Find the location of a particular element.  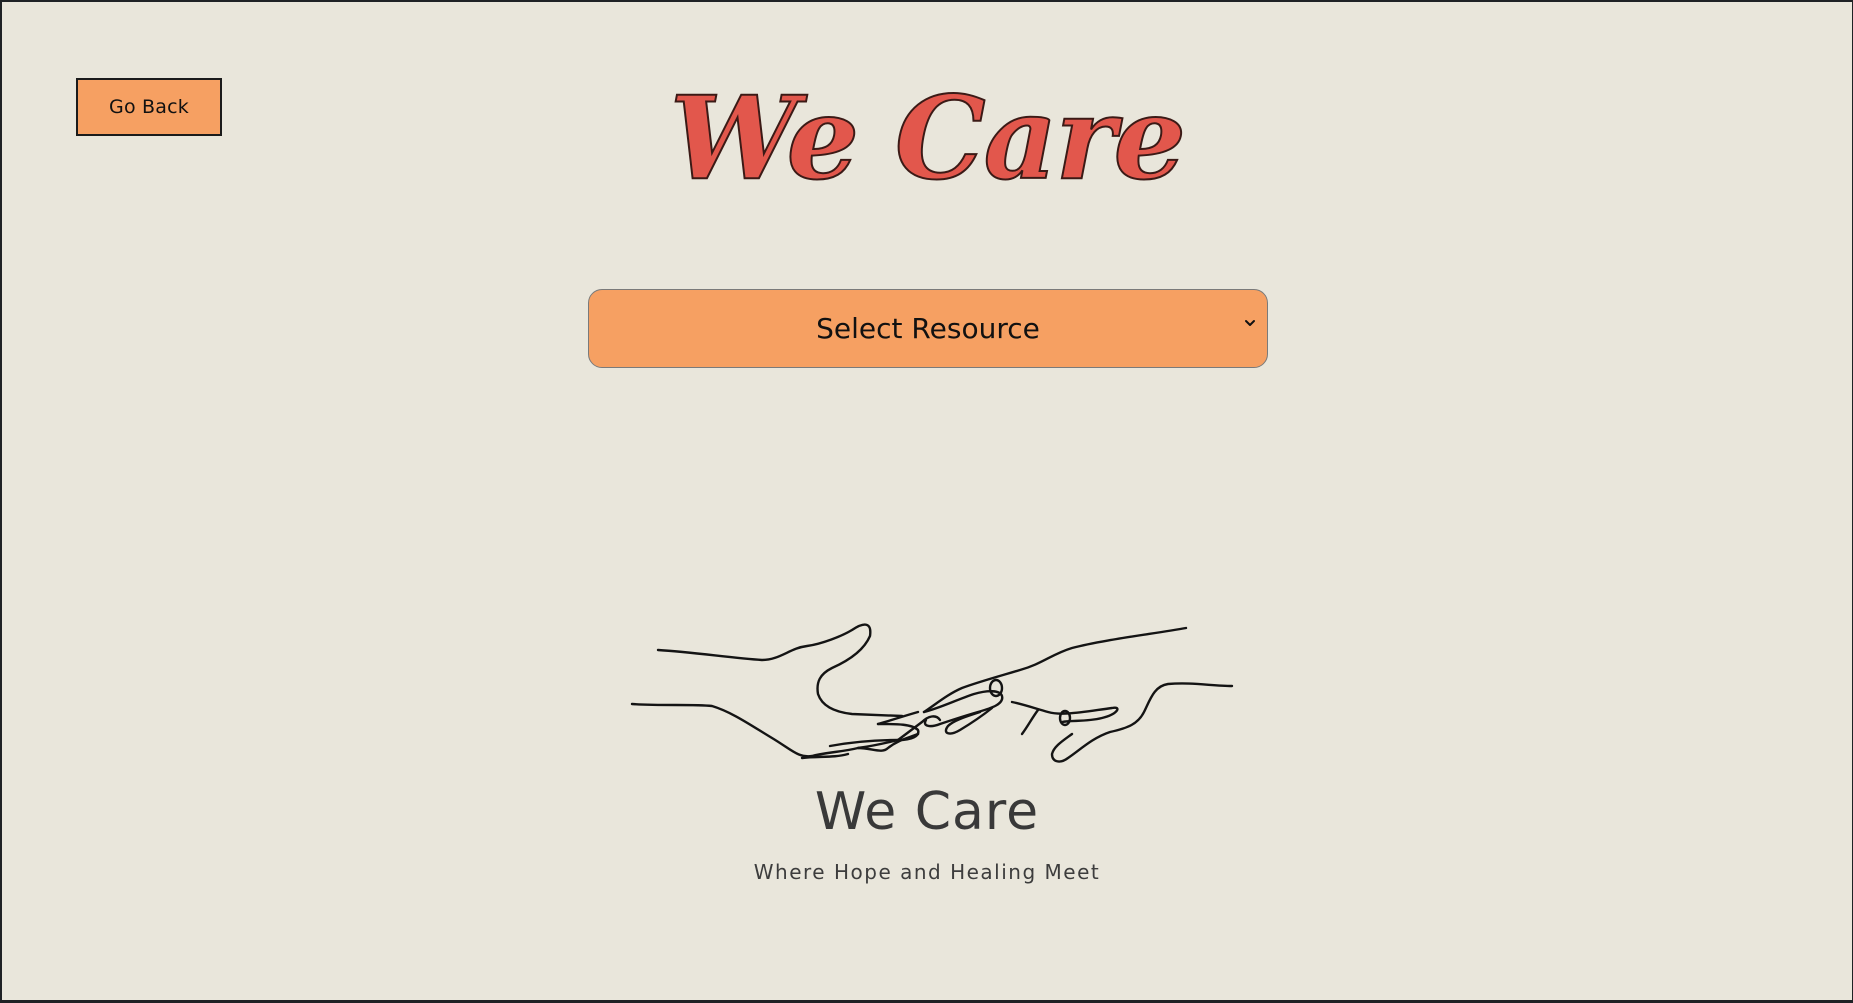

page-title: We Care is located at coordinates (928, 138).